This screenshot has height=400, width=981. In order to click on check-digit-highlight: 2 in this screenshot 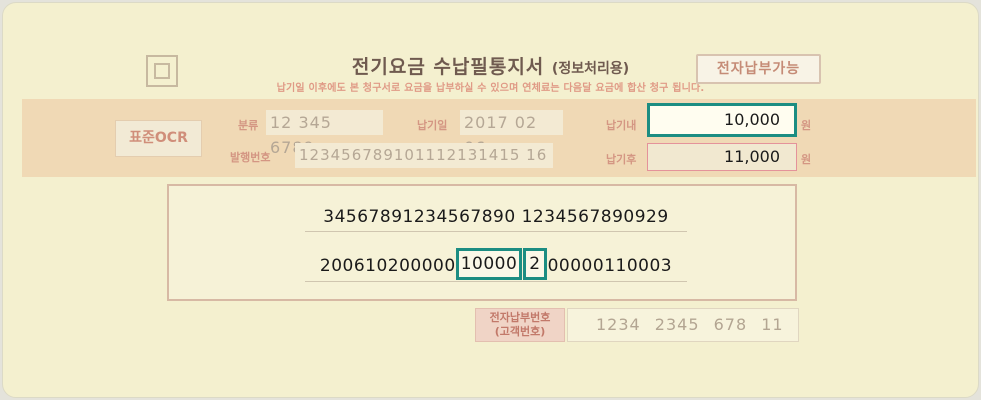, I will do `click(535, 264)`.